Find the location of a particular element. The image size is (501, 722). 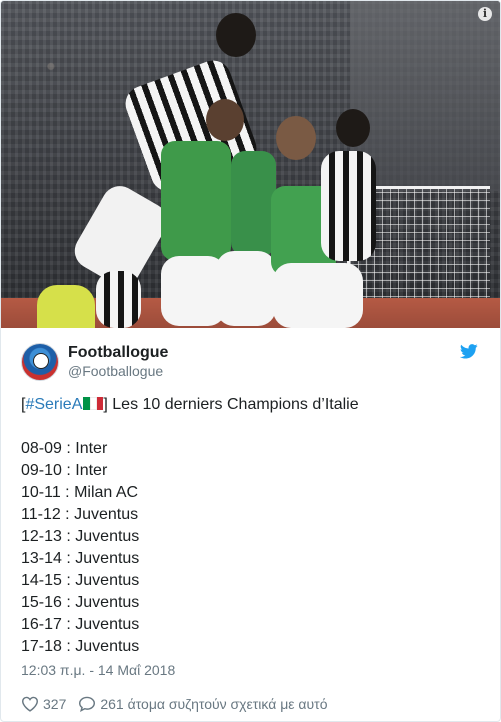

like-action: 327 is located at coordinates (43, 704).